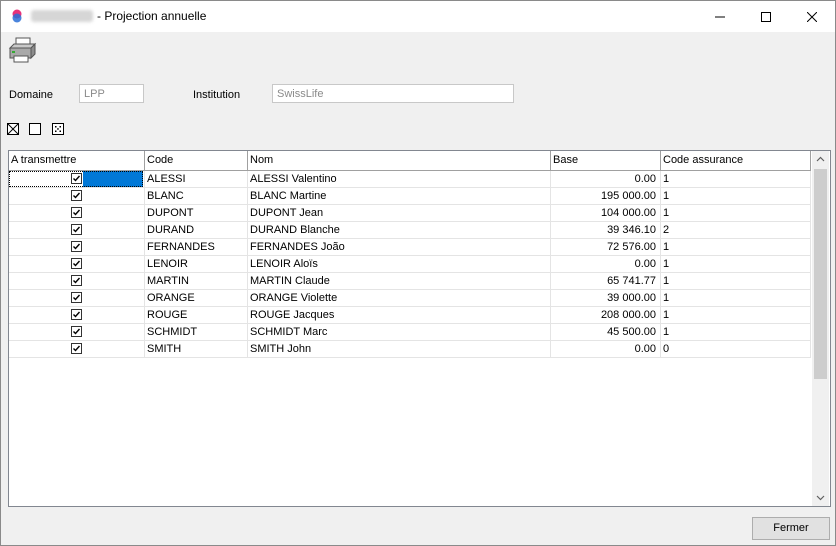 This screenshot has width=836, height=546. What do you see at coordinates (196, 247) in the screenshot?
I see `code-cell: FERNANDES` at bounding box center [196, 247].